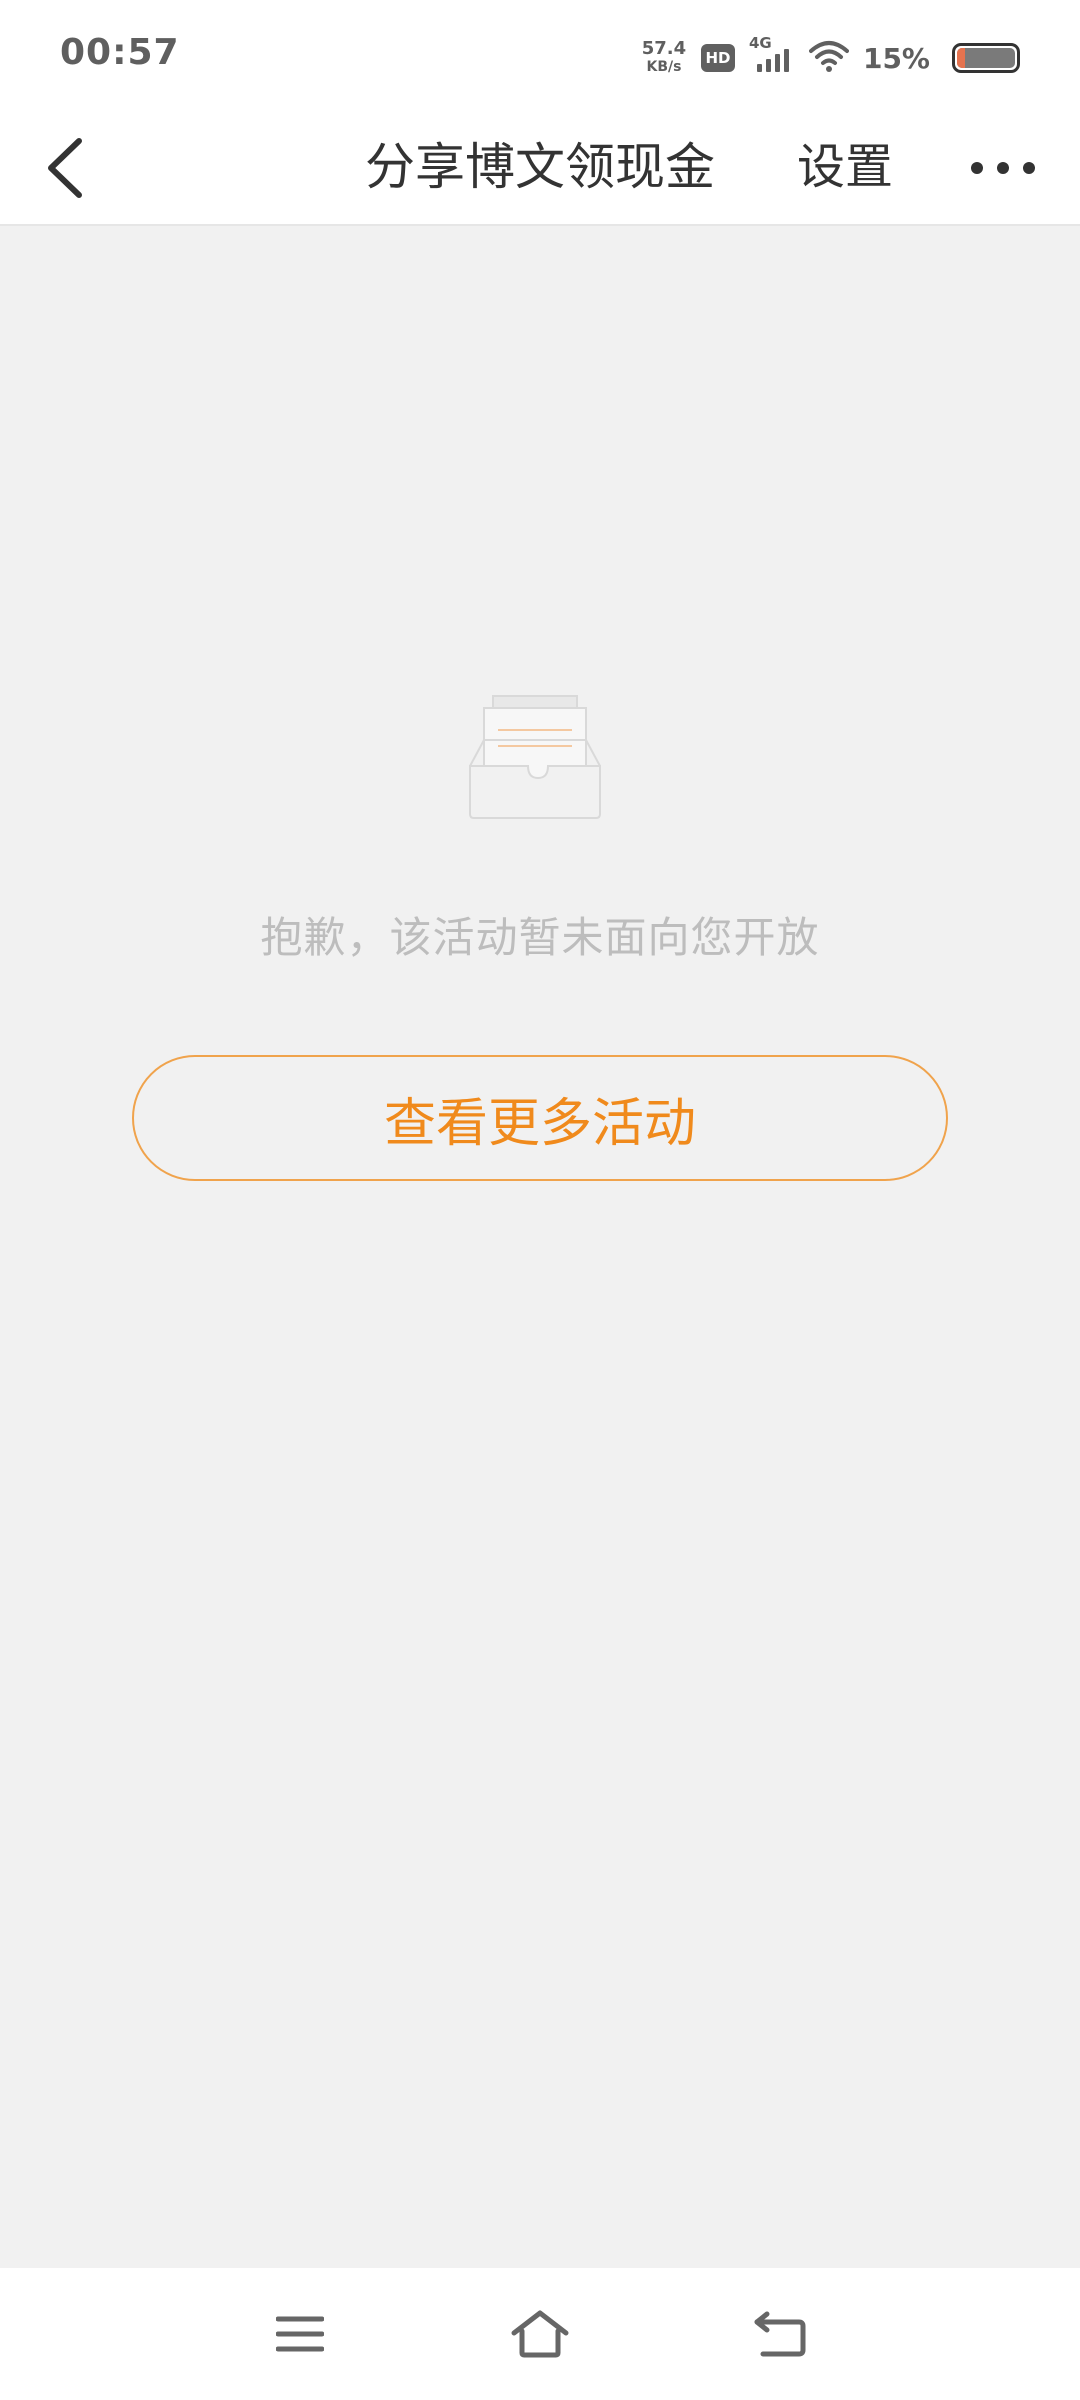  What do you see at coordinates (986, 58) in the screenshot?
I see `battery-icon` at bounding box center [986, 58].